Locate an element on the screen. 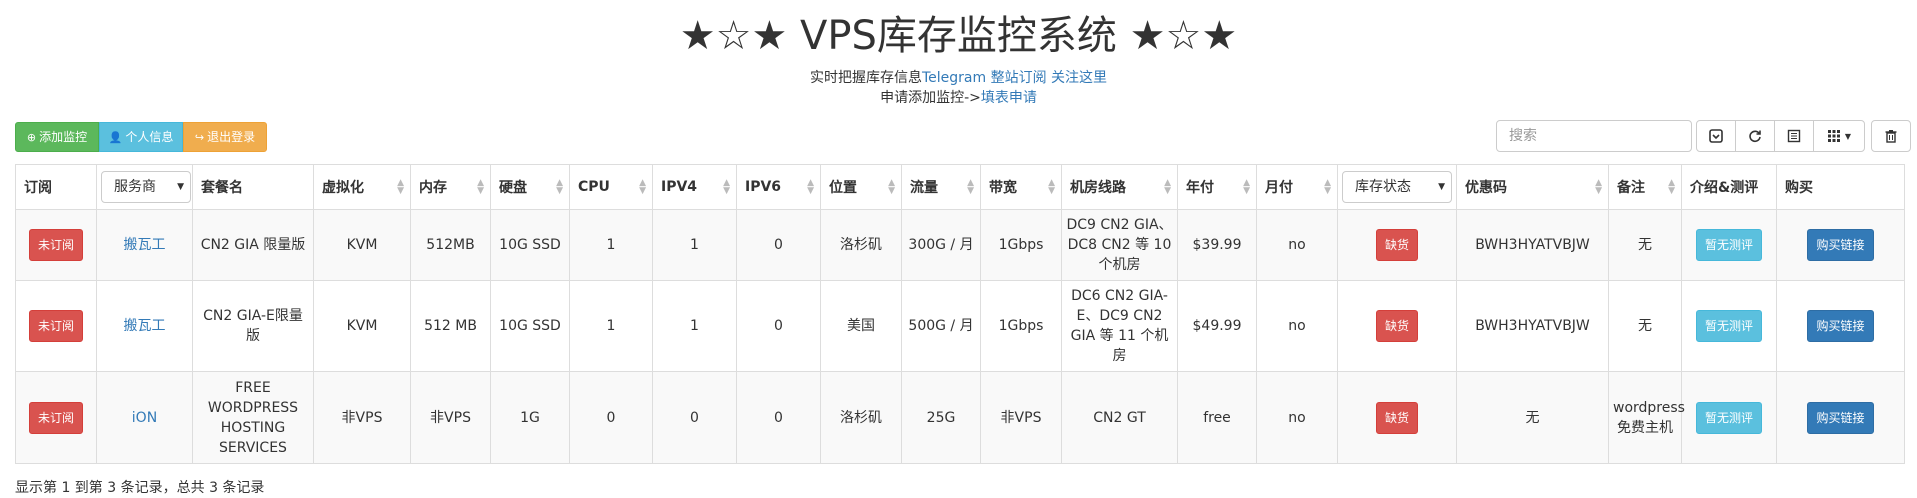 The height and width of the screenshot is (498, 1917). subtitle-text: 实时把握库存信息 is located at coordinates (865, 78).